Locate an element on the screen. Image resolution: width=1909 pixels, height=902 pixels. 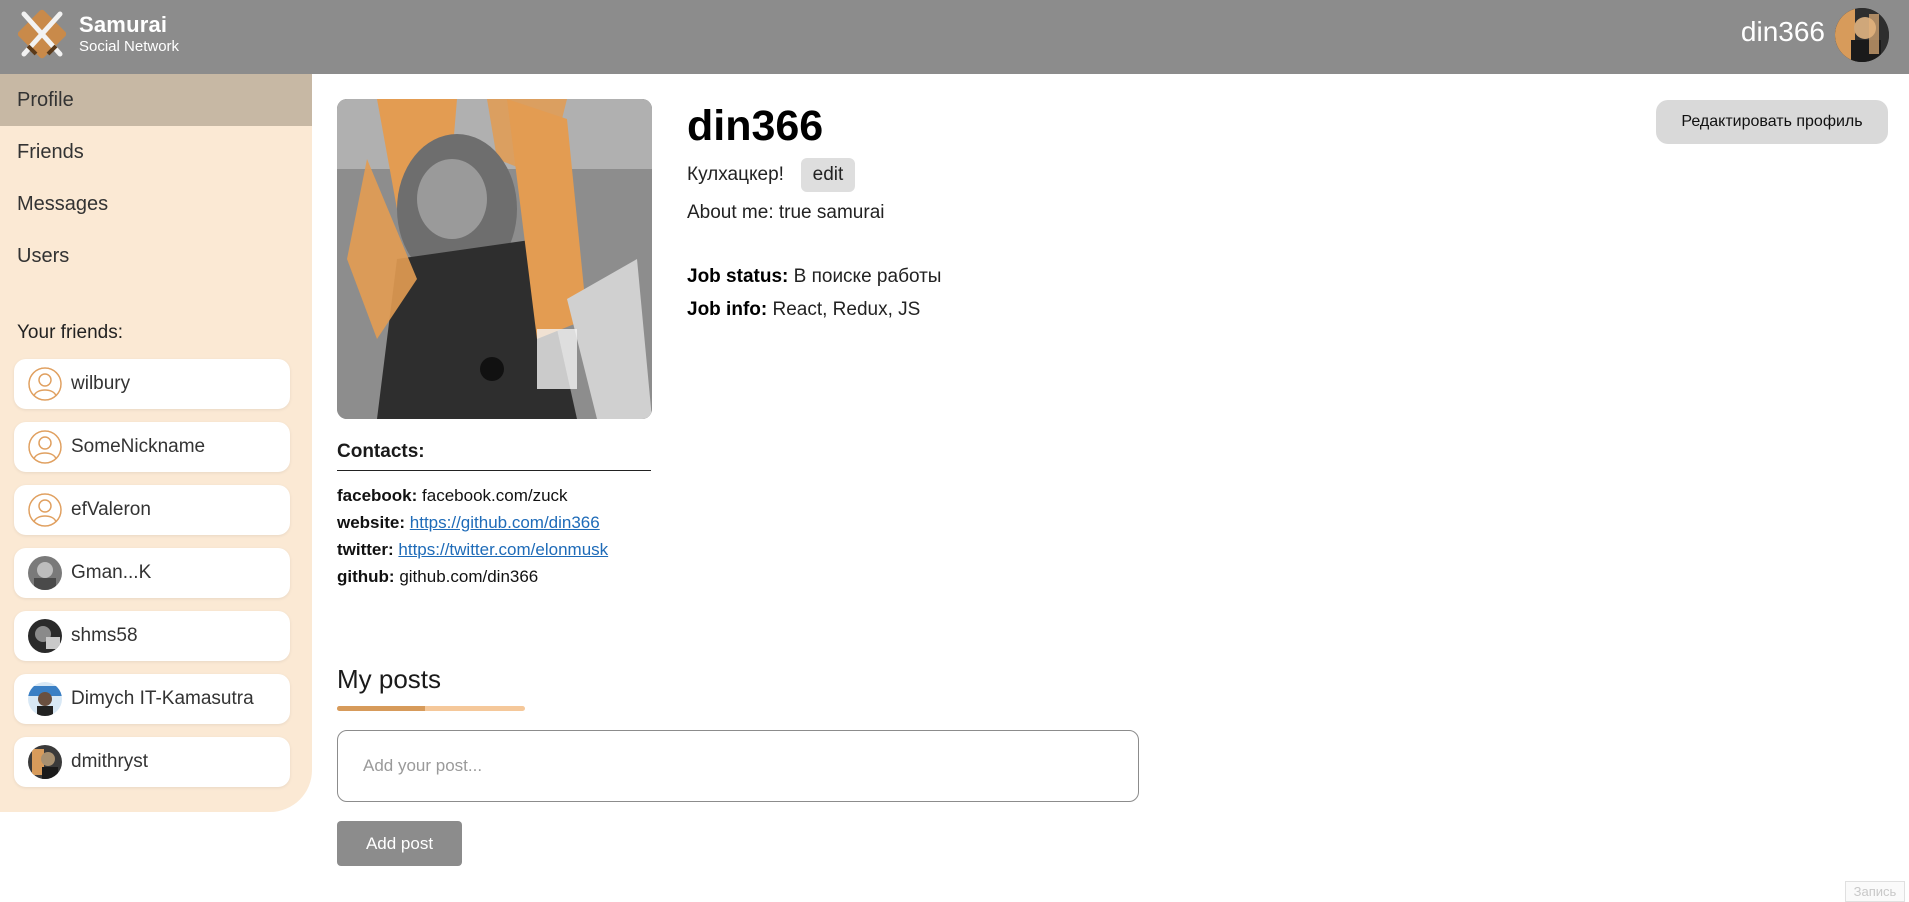
contact-label: website: is located at coordinates (371, 522).